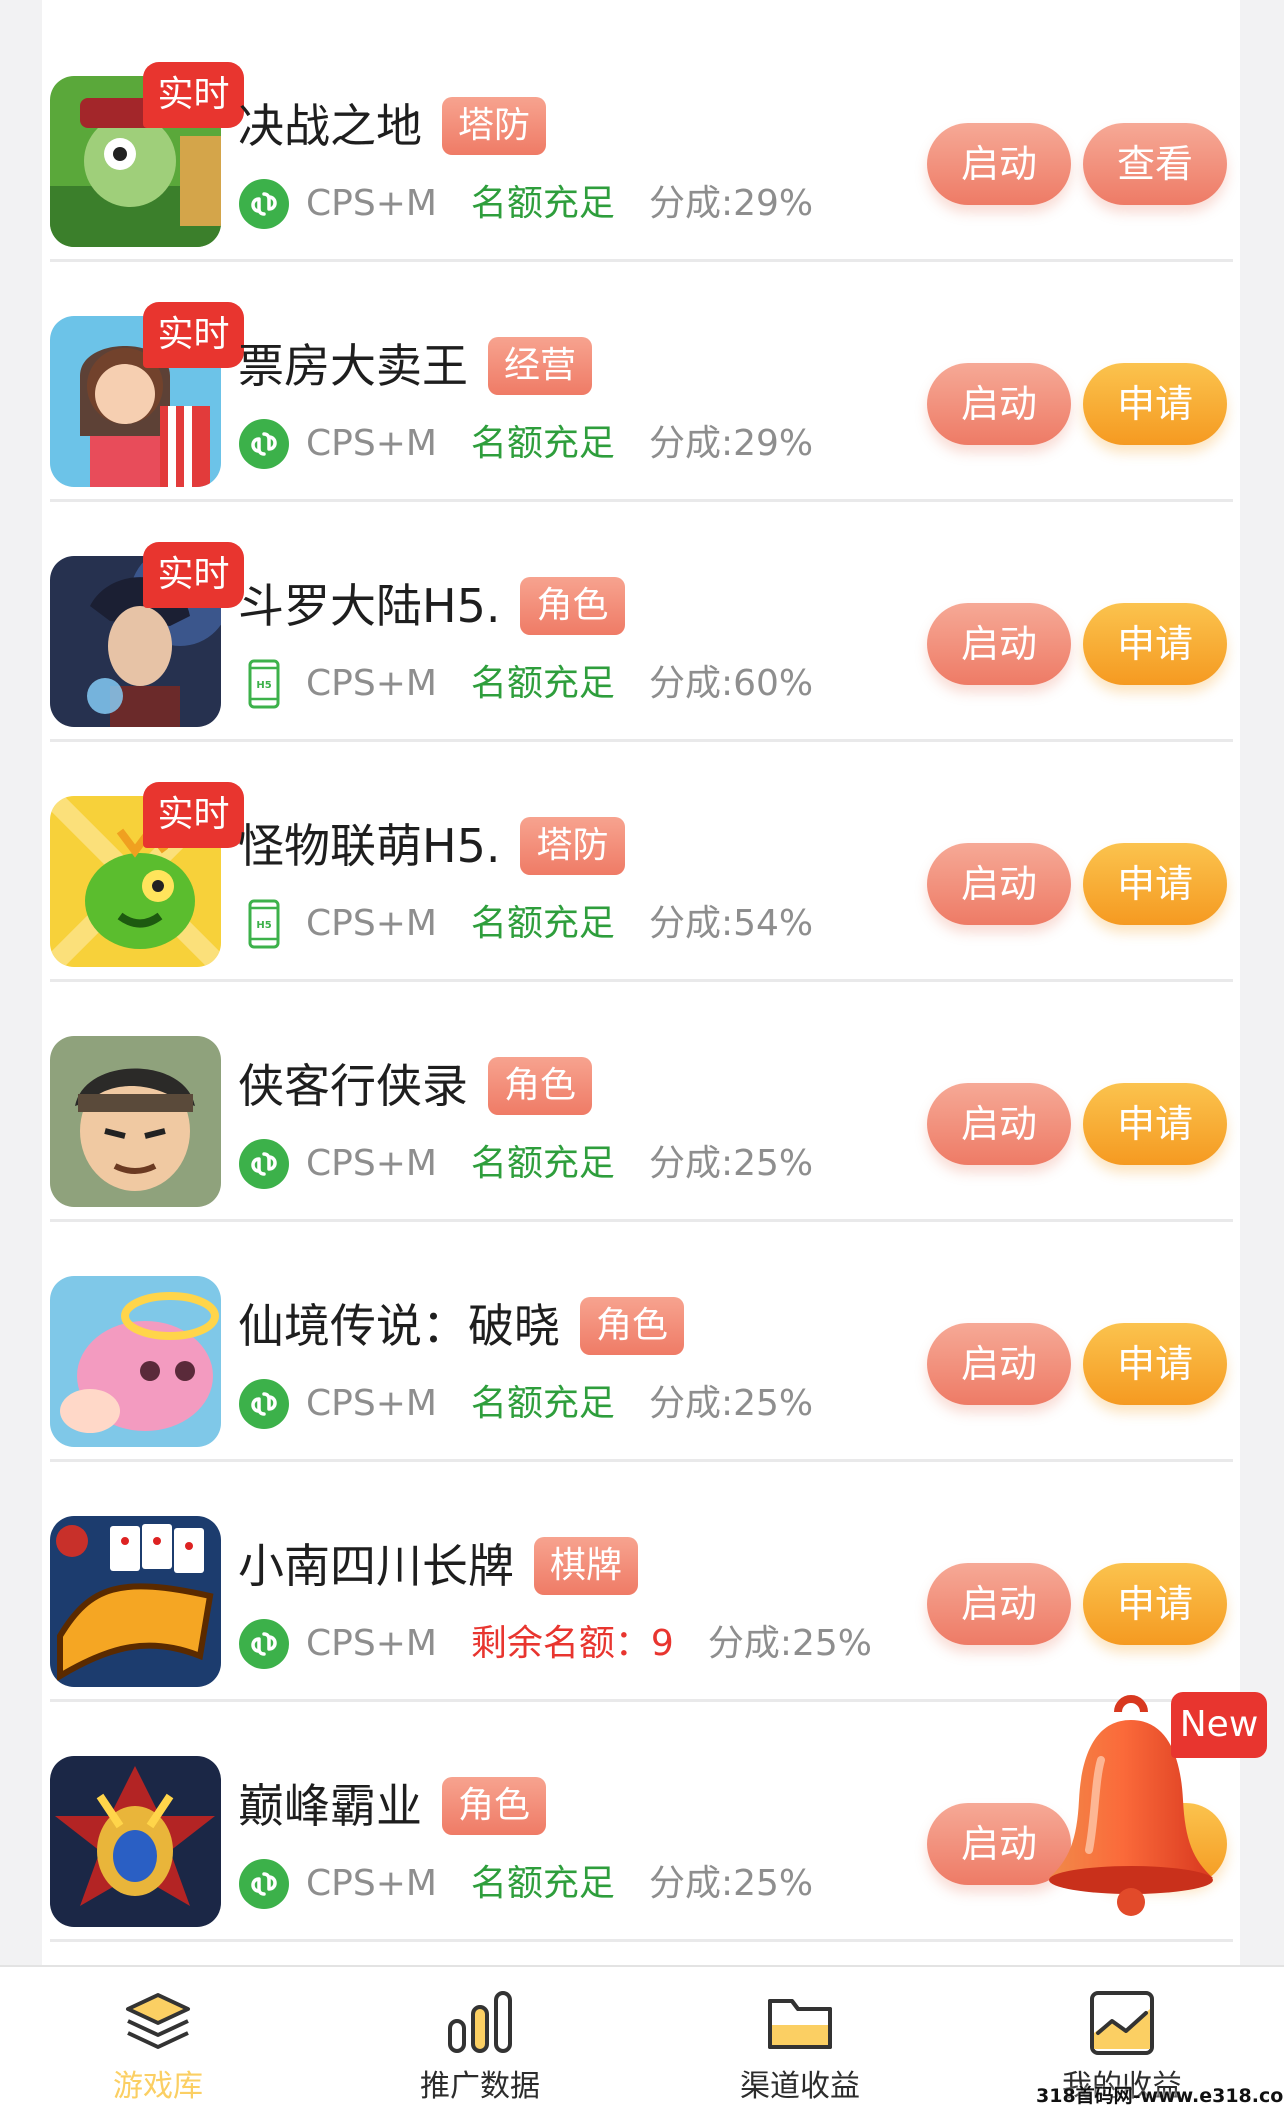 The width and height of the screenshot is (1284, 2115). Describe the element at coordinates (135, 1121) in the screenshot. I see `game-icon-xiake` at that location.